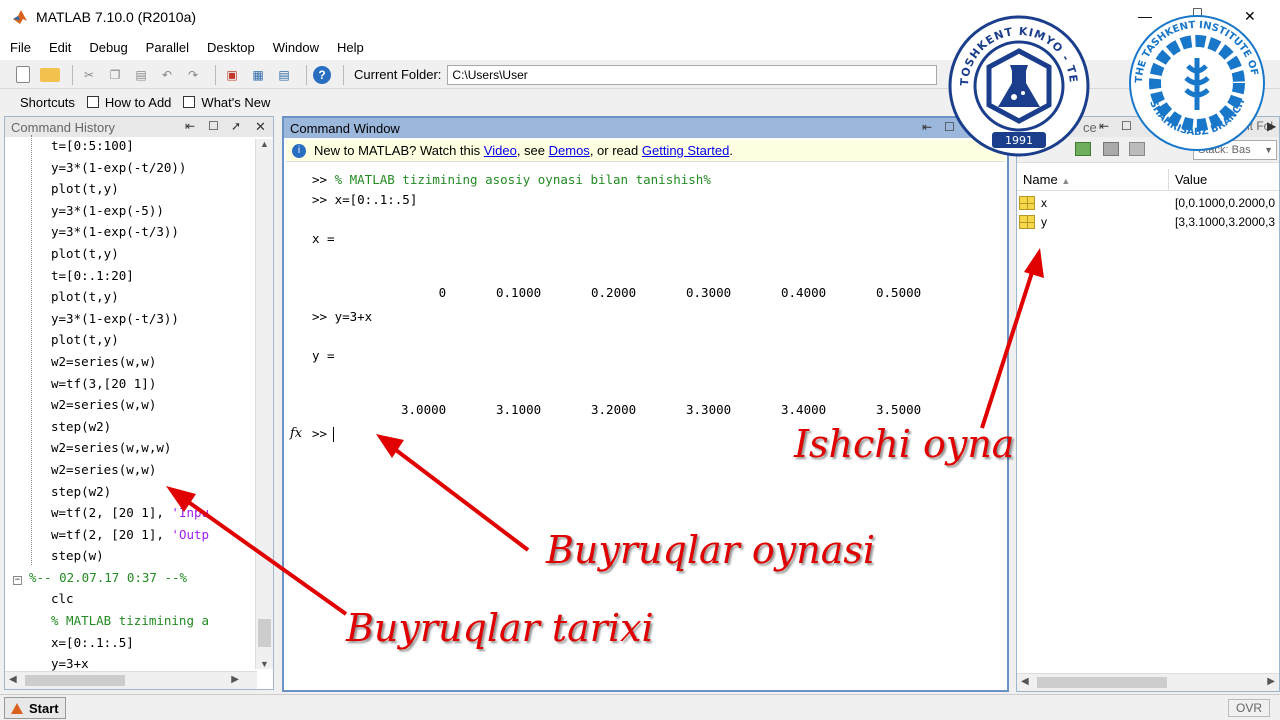 This screenshot has height=720, width=1280. I want to click on history-item: clc, so click(131, 599).